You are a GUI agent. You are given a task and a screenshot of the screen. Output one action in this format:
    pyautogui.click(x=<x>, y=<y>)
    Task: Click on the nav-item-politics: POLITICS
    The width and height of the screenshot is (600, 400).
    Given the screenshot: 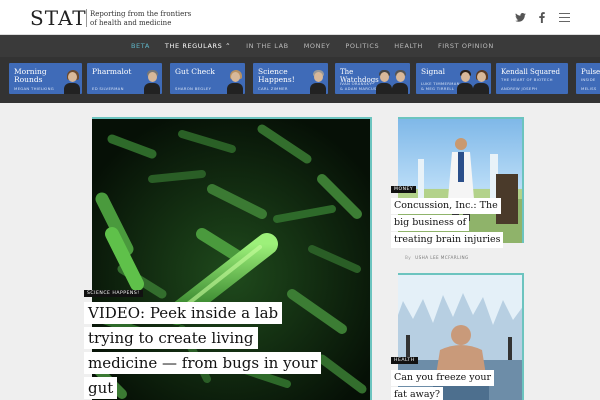 What is the action you would take?
    pyautogui.click(x=362, y=46)
    